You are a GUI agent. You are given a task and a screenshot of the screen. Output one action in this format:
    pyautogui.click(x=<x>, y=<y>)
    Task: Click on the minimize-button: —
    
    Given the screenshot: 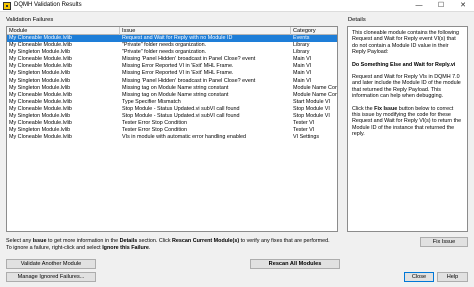 What is the action you would take?
    pyautogui.click(x=419, y=6)
    